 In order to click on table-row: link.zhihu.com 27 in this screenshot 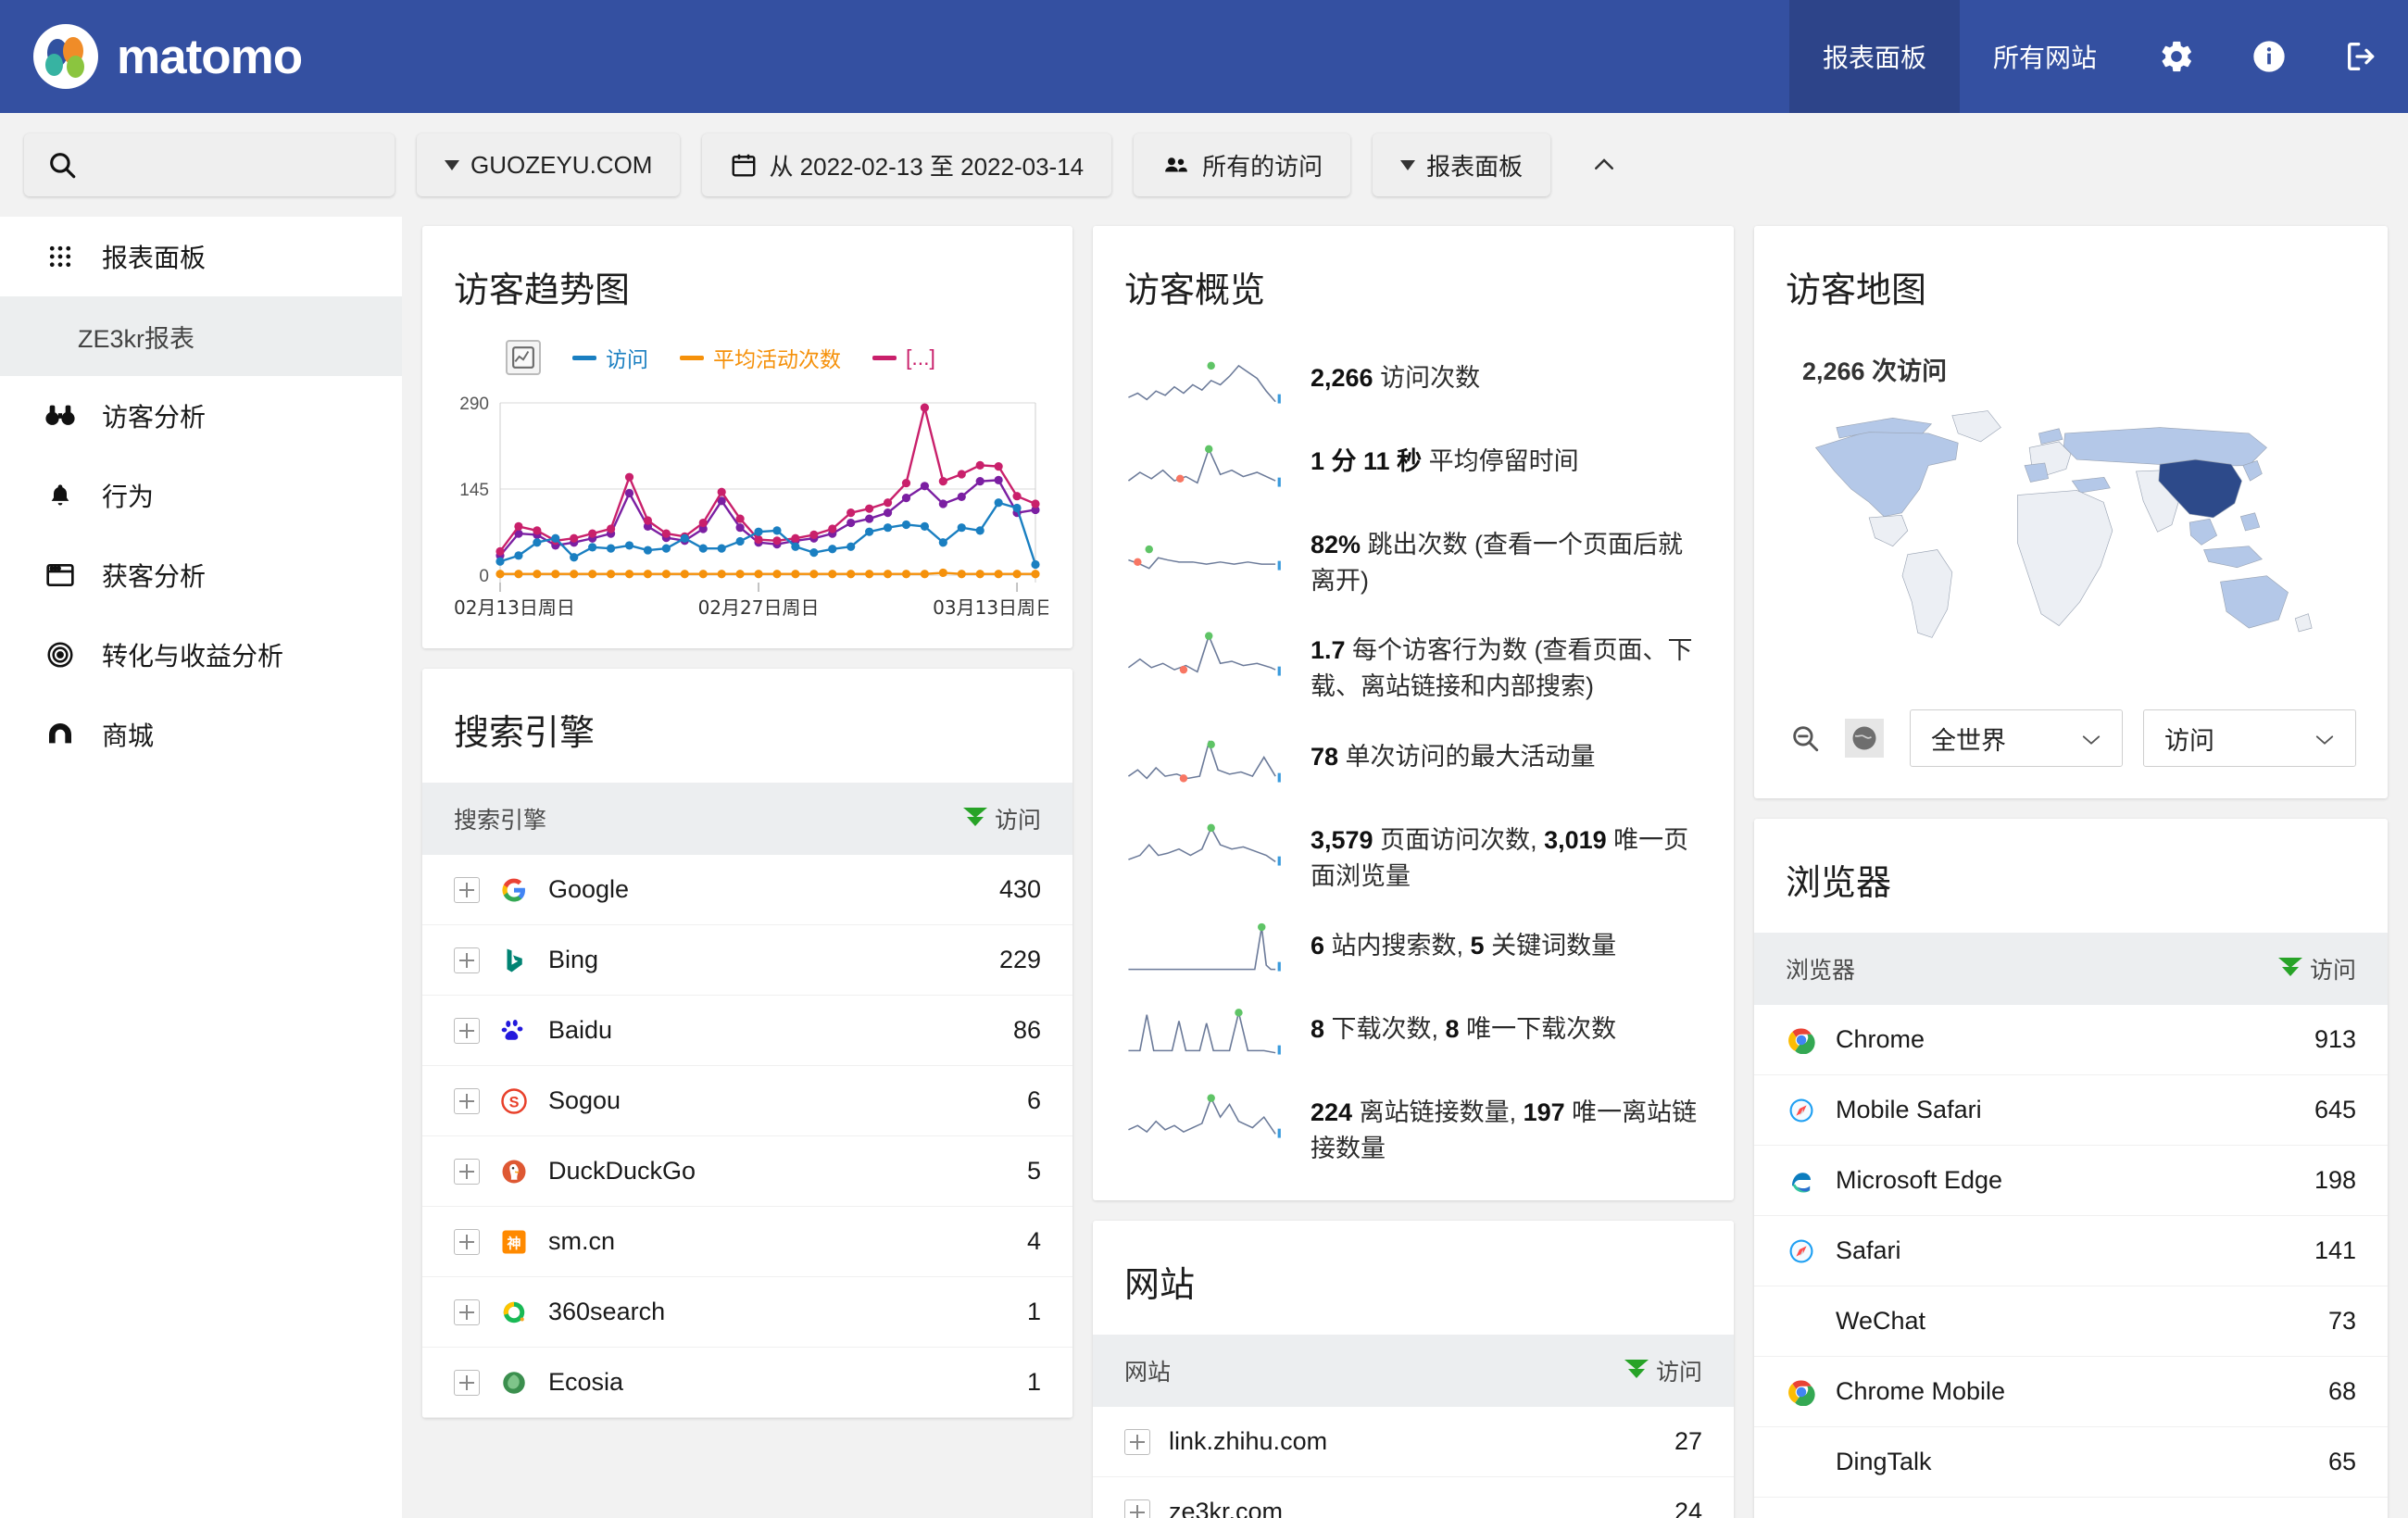, I will do `click(1413, 1442)`.